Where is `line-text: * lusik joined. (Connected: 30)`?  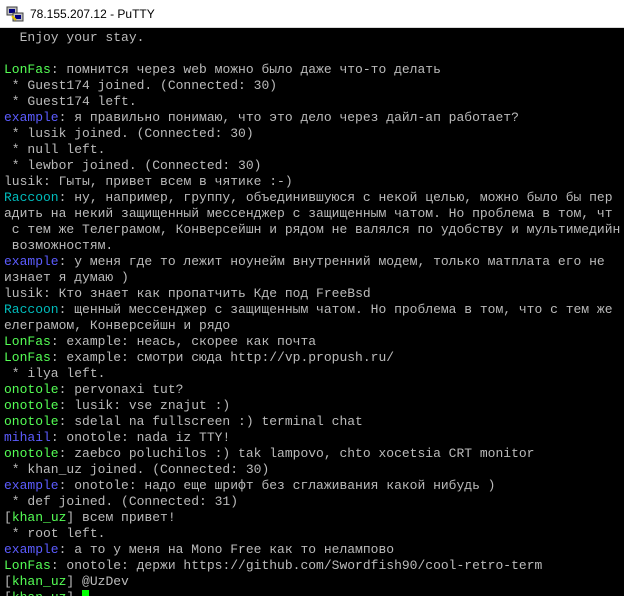
line-text: * lusik joined. (Connected: 30) is located at coordinates (129, 133).